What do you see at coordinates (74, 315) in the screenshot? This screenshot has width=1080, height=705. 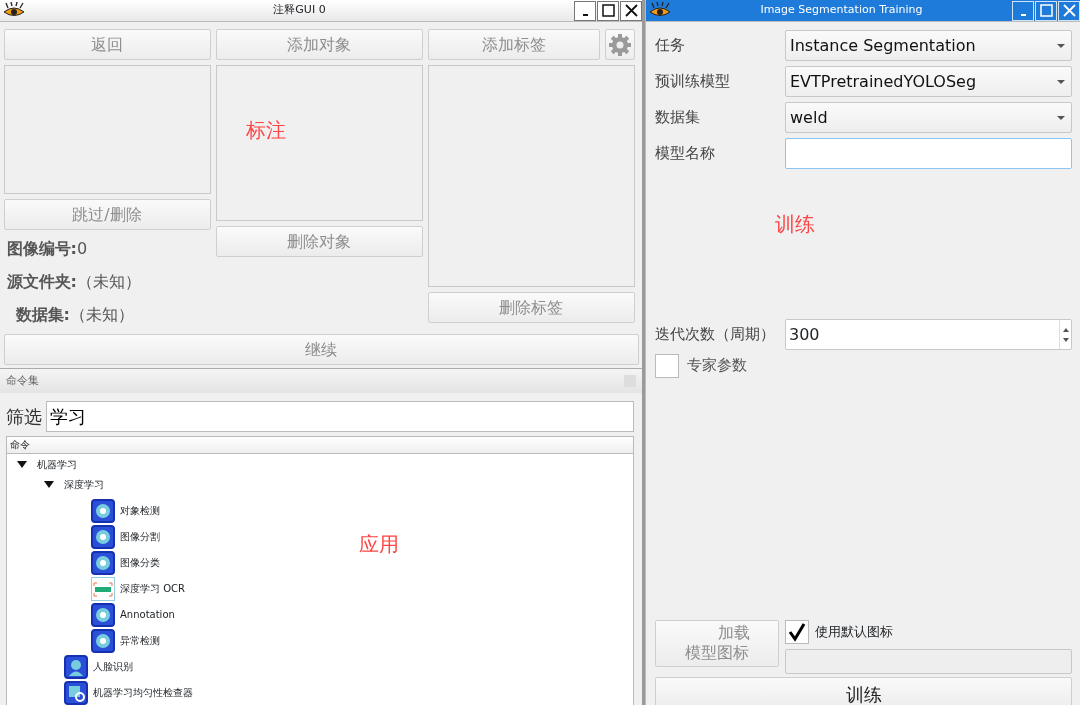 I see `info-text: 数据集:（未知）` at bounding box center [74, 315].